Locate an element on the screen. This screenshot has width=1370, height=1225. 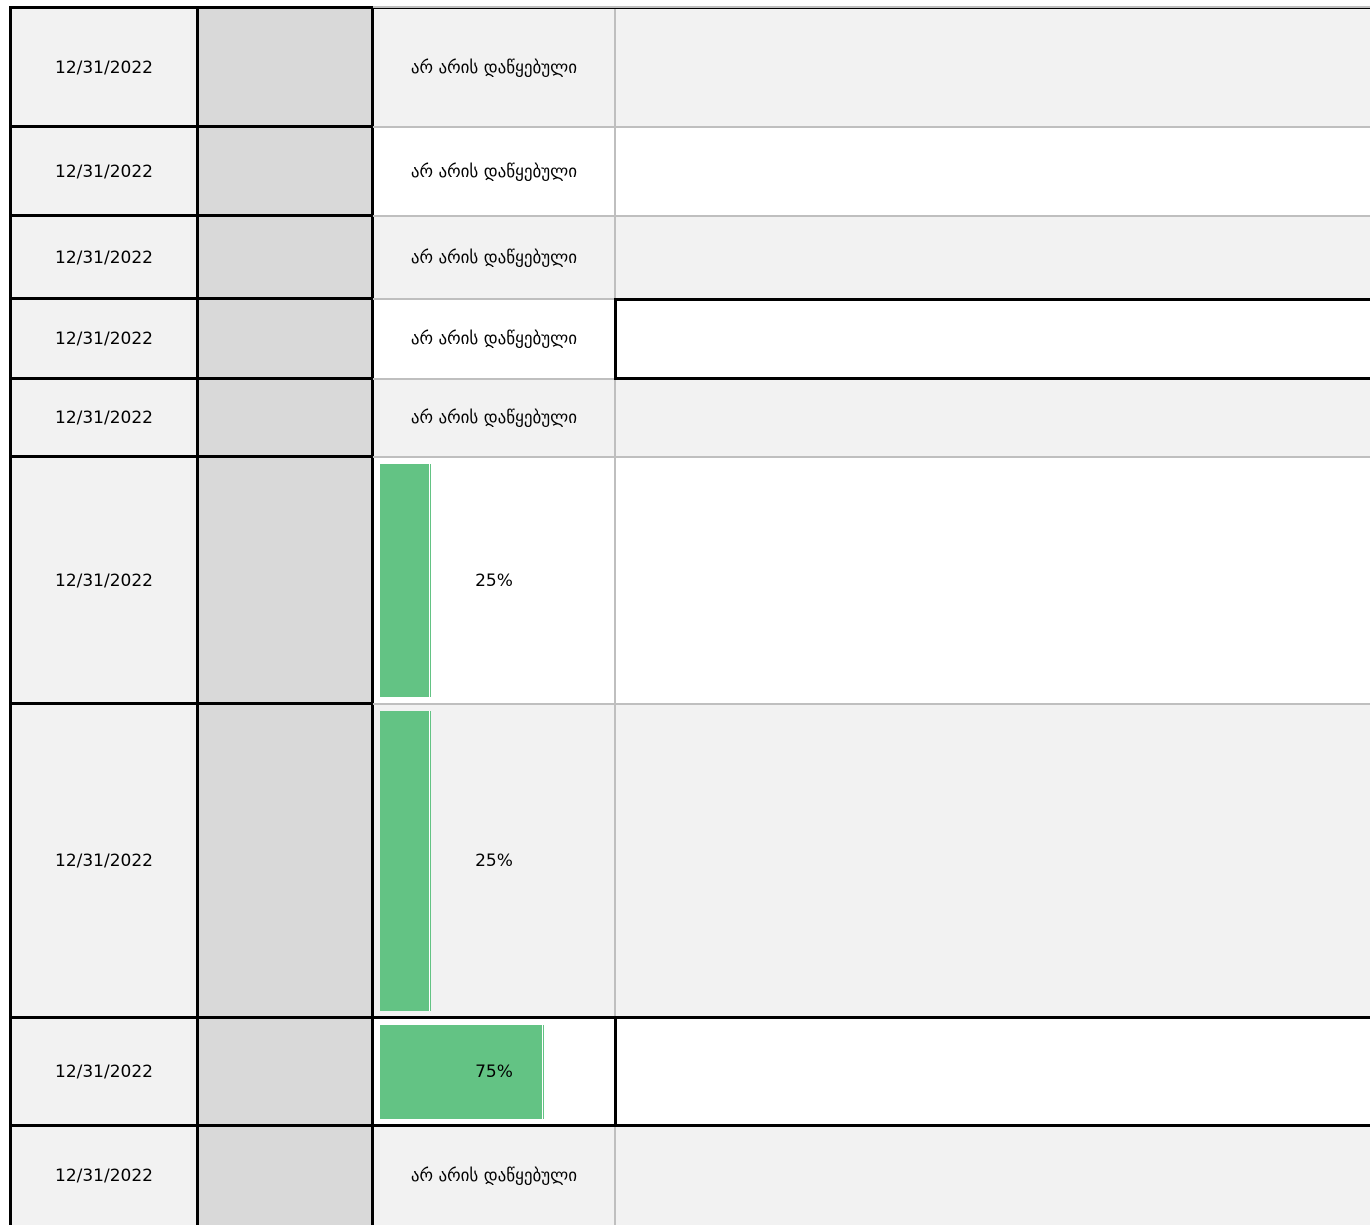
progress-label: 75% is located at coordinates (494, 1072).